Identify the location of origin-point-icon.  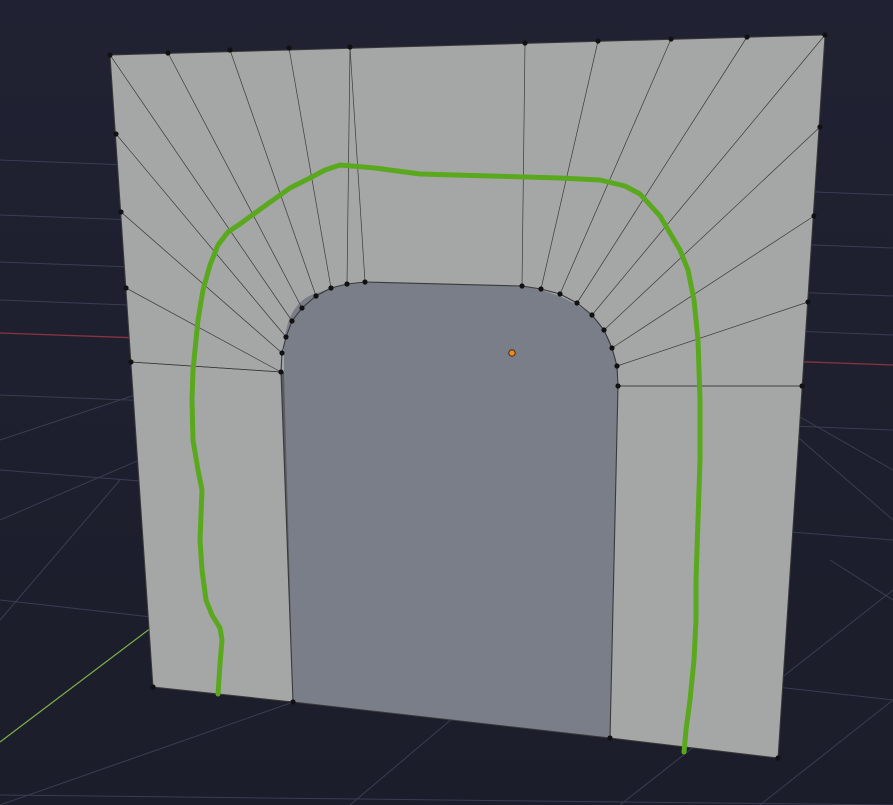
(512, 353).